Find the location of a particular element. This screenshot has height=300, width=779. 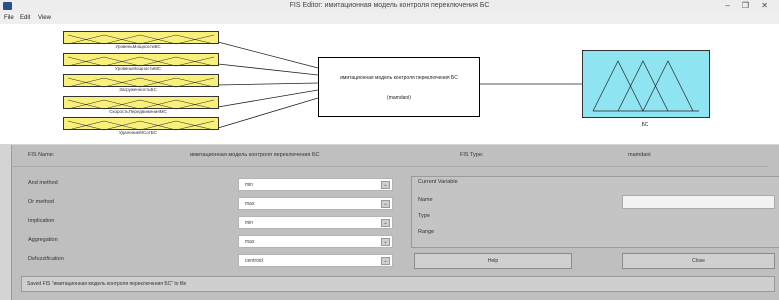

menu-bar: File Edit View is located at coordinates (389, 18).